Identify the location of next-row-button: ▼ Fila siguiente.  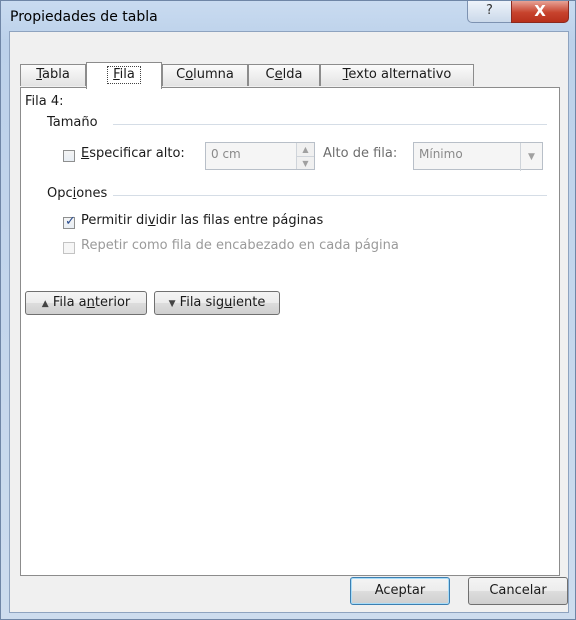
(217, 303).